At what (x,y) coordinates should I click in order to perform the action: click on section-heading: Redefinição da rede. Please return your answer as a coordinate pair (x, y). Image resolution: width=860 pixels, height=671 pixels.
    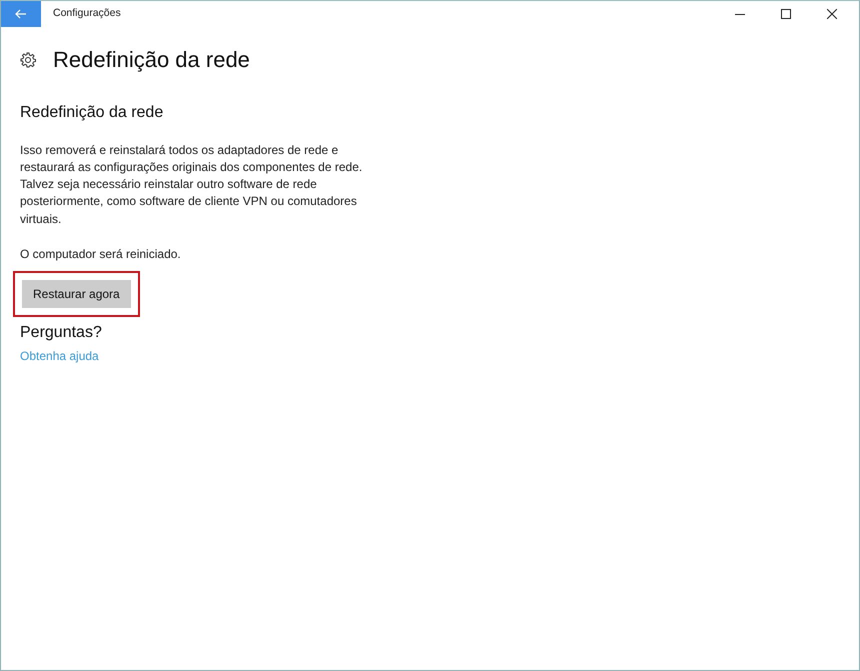
    Looking at the image, I should click on (92, 113).